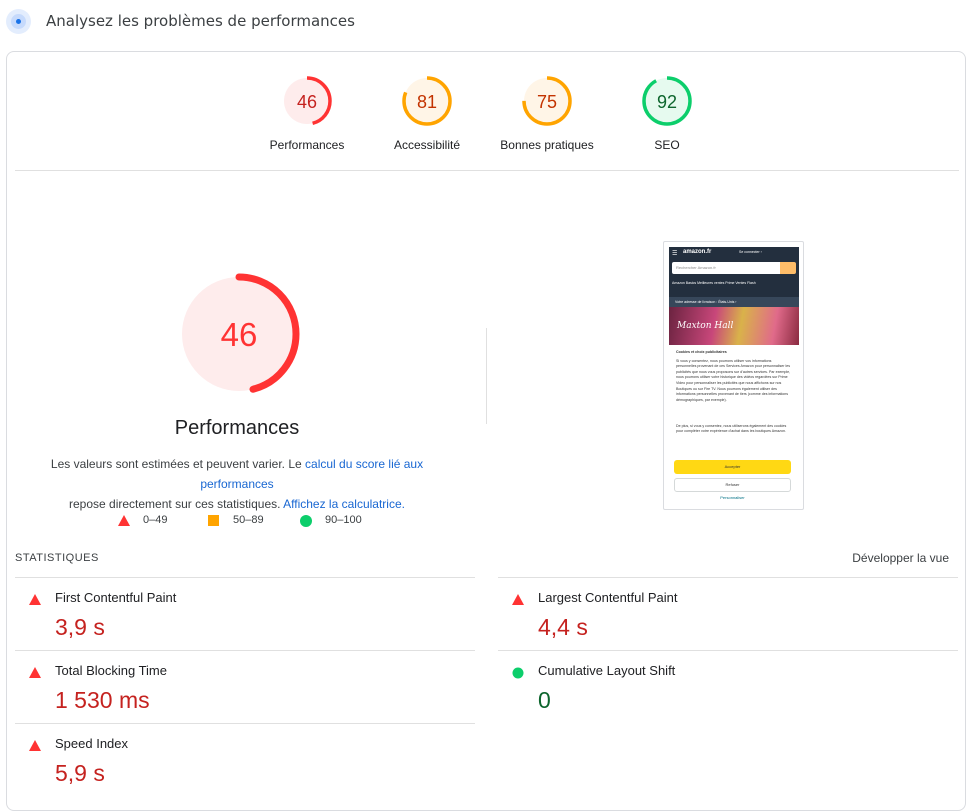 This screenshot has width=977, height=811. I want to click on gauge-ring: 75, so click(547, 101).